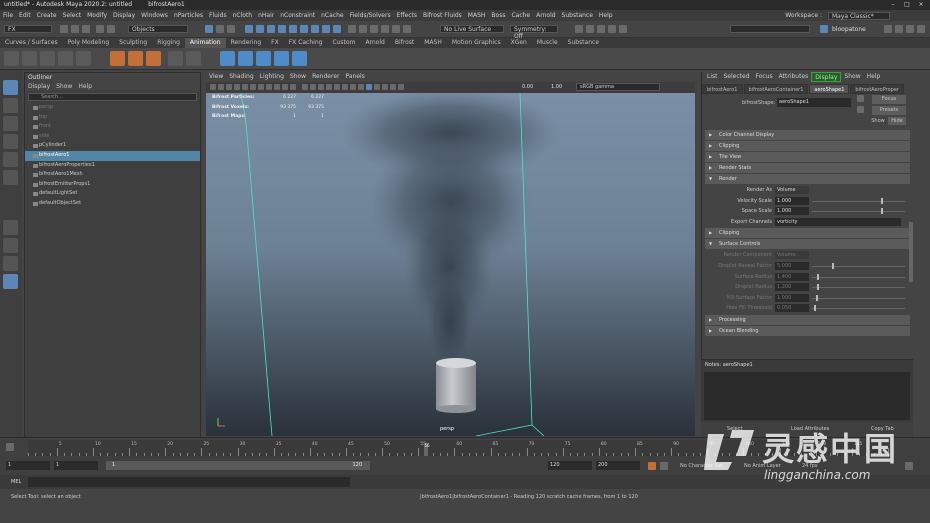  What do you see at coordinates (10, 123) in the screenshot?
I see `paint-select-icon` at bounding box center [10, 123].